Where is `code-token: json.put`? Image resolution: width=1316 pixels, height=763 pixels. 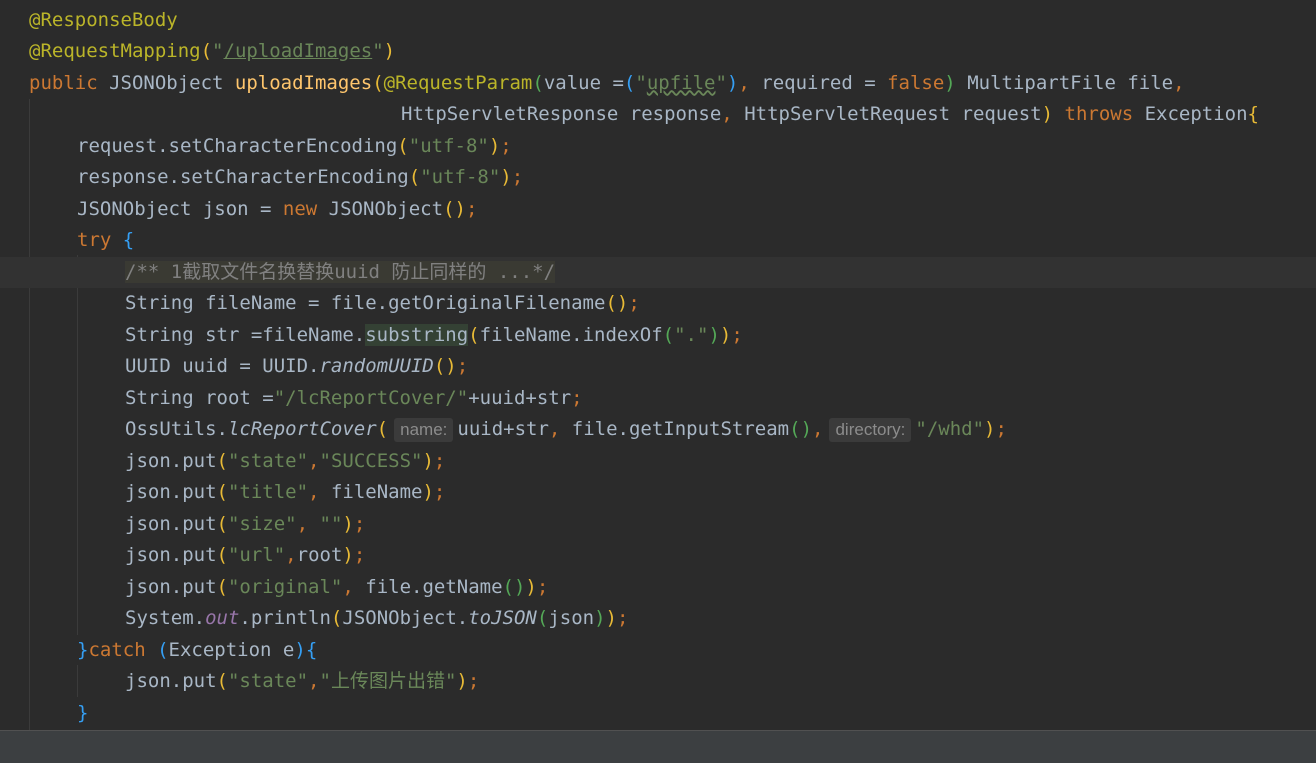 code-token: json.put is located at coordinates (171, 586).